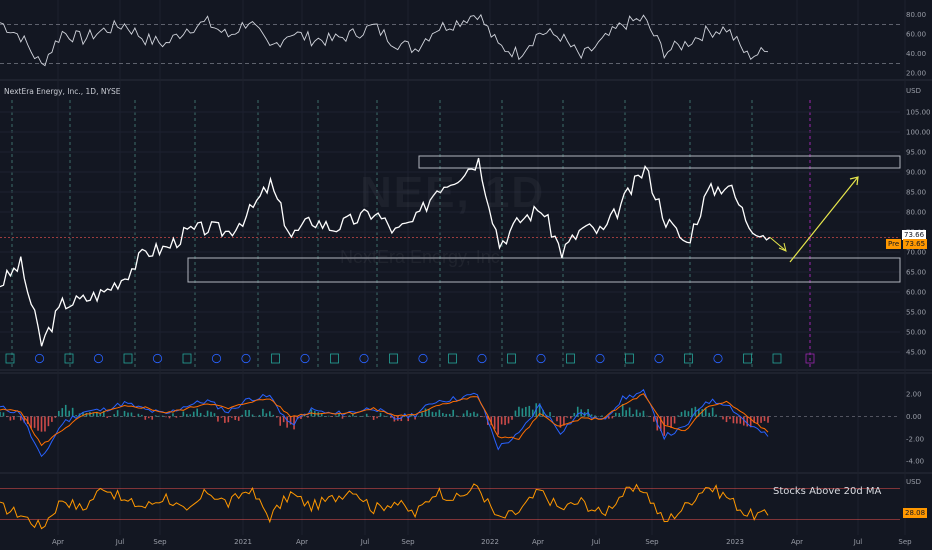 This screenshot has width=932, height=550. I want to click on macd-y-tick: 2.00, so click(914, 395).